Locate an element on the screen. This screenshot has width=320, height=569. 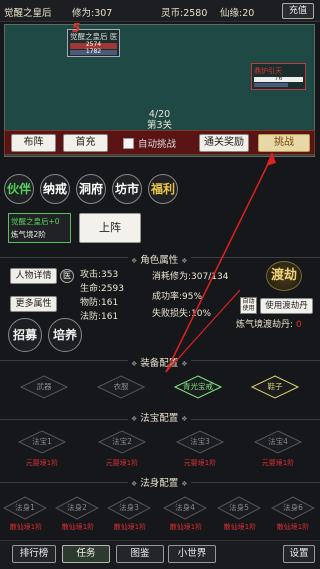
equip-slot-label: 衣服 is located at coordinates (121, 386).